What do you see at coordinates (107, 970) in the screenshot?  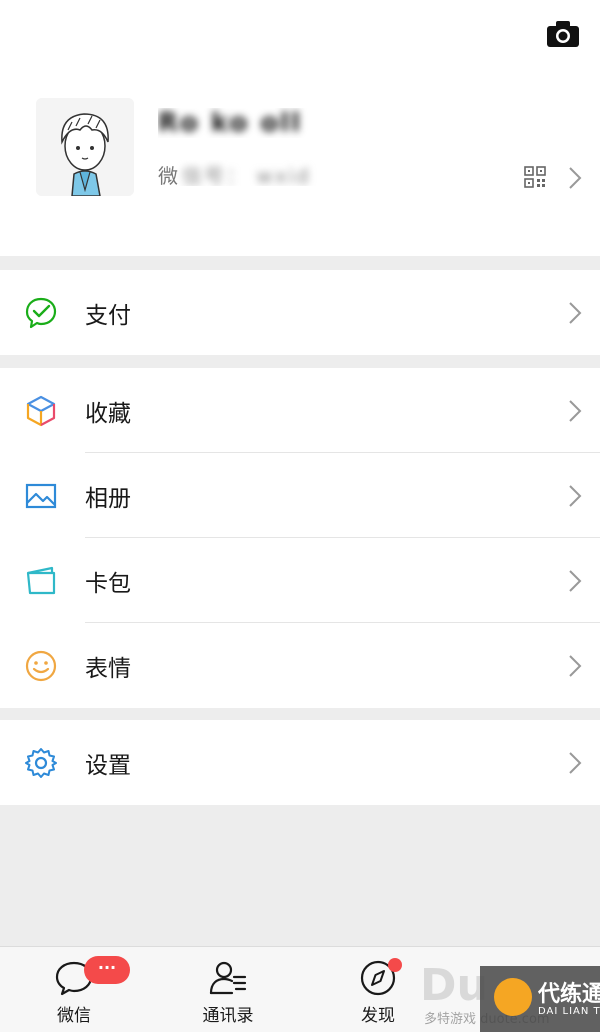 I see `chats-unread-badge: ···` at bounding box center [107, 970].